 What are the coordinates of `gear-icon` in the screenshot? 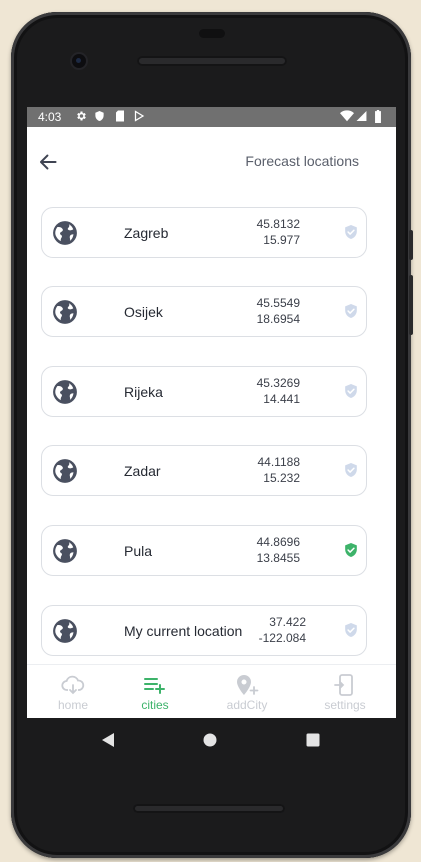 It's located at (81, 116).